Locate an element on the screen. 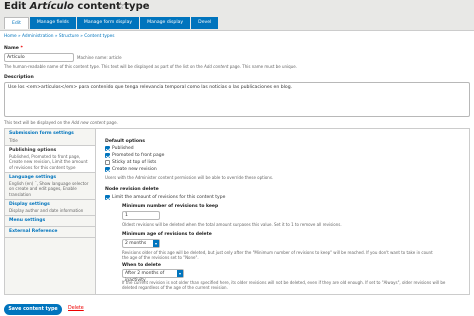 The image size is (474, 316). description-help-2: page. is located at coordinates (111, 122).